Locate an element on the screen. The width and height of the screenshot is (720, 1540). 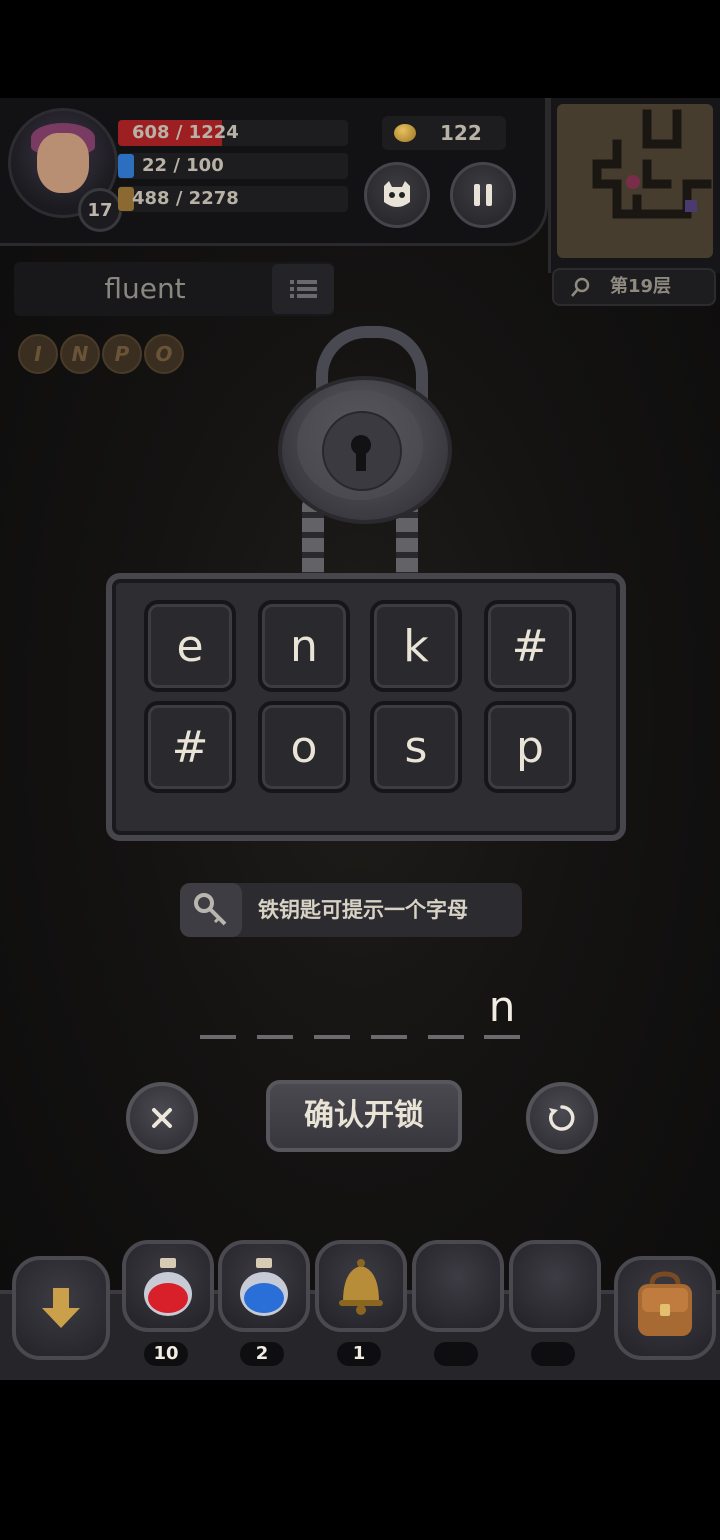
pet-button is located at coordinates (397, 195).